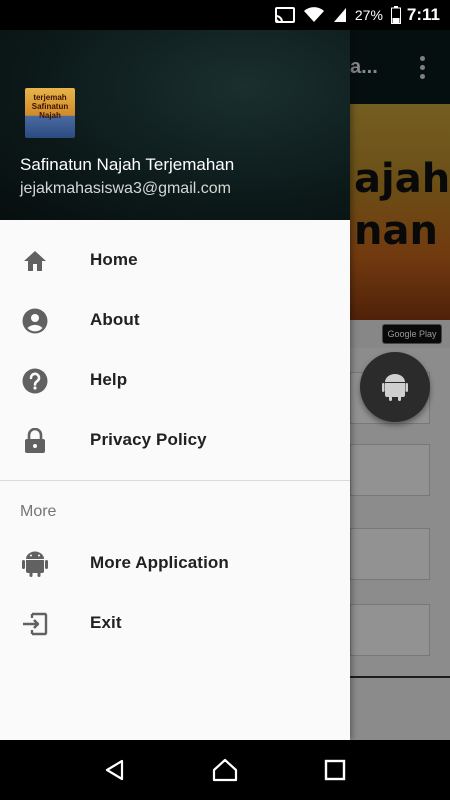 The width and height of the screenshot is (450, 800). I want to click on cast-icon, so click(284, 15).